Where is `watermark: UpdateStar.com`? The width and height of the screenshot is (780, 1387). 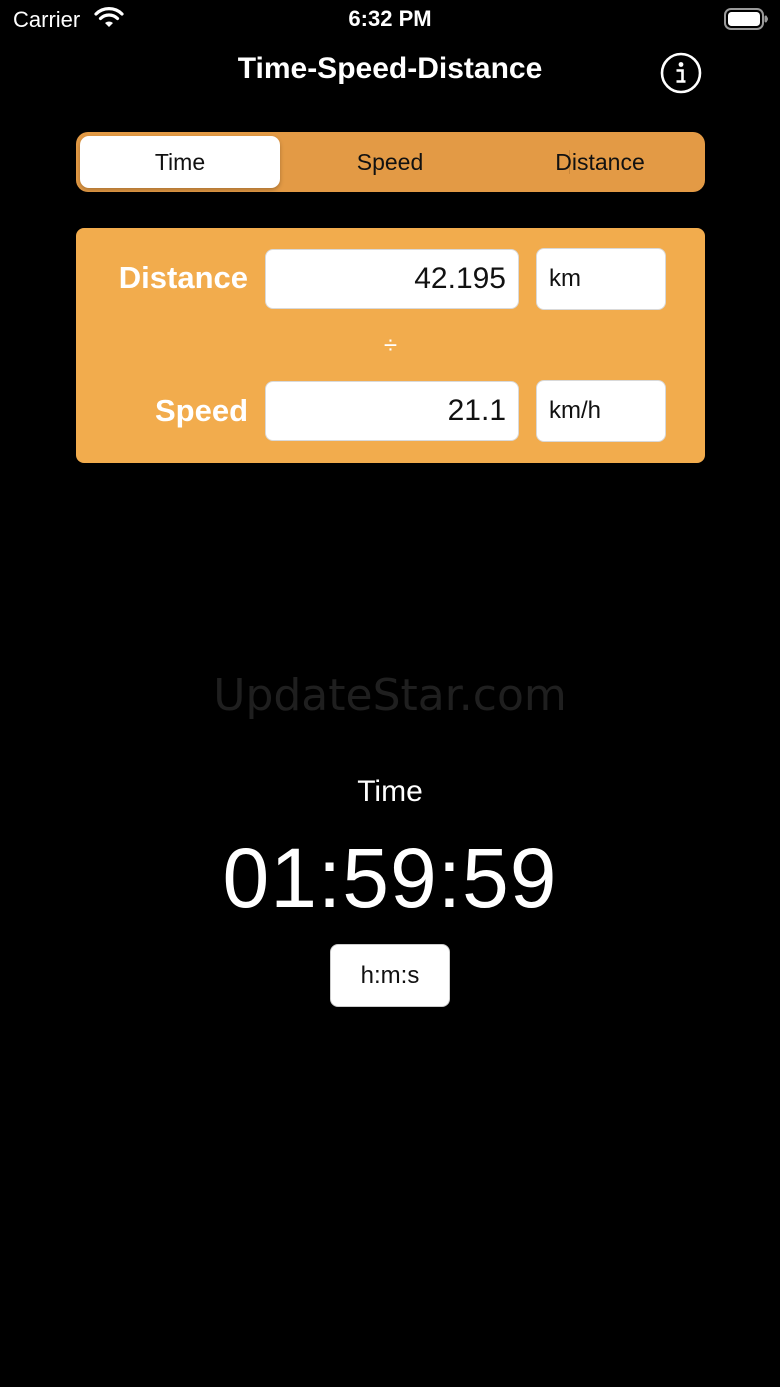 watermark: UpdateStar.com is located at coordinates (390, 695).